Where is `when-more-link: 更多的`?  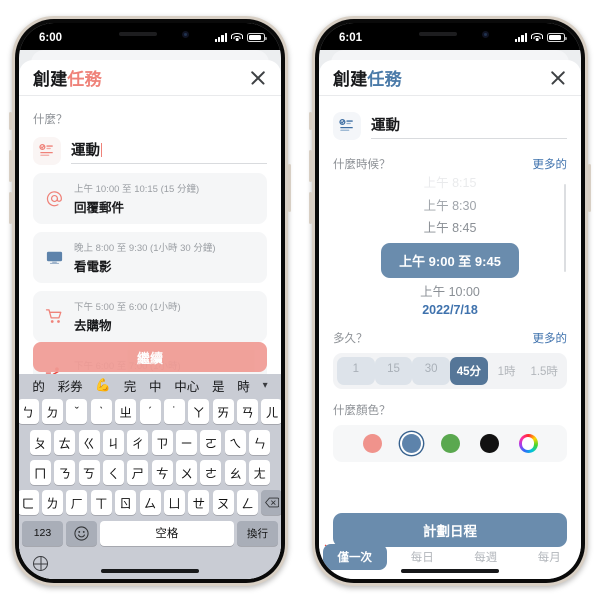 when-more-link: 更多的 is located at coordinates (550, 164).